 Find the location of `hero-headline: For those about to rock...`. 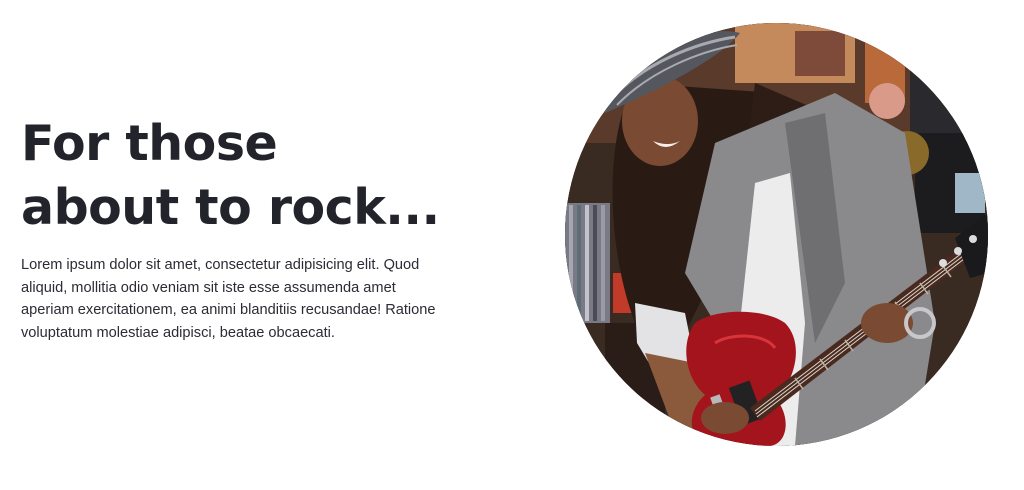

hero-headline: For those about to rock... is located at coordinates (230, 175).